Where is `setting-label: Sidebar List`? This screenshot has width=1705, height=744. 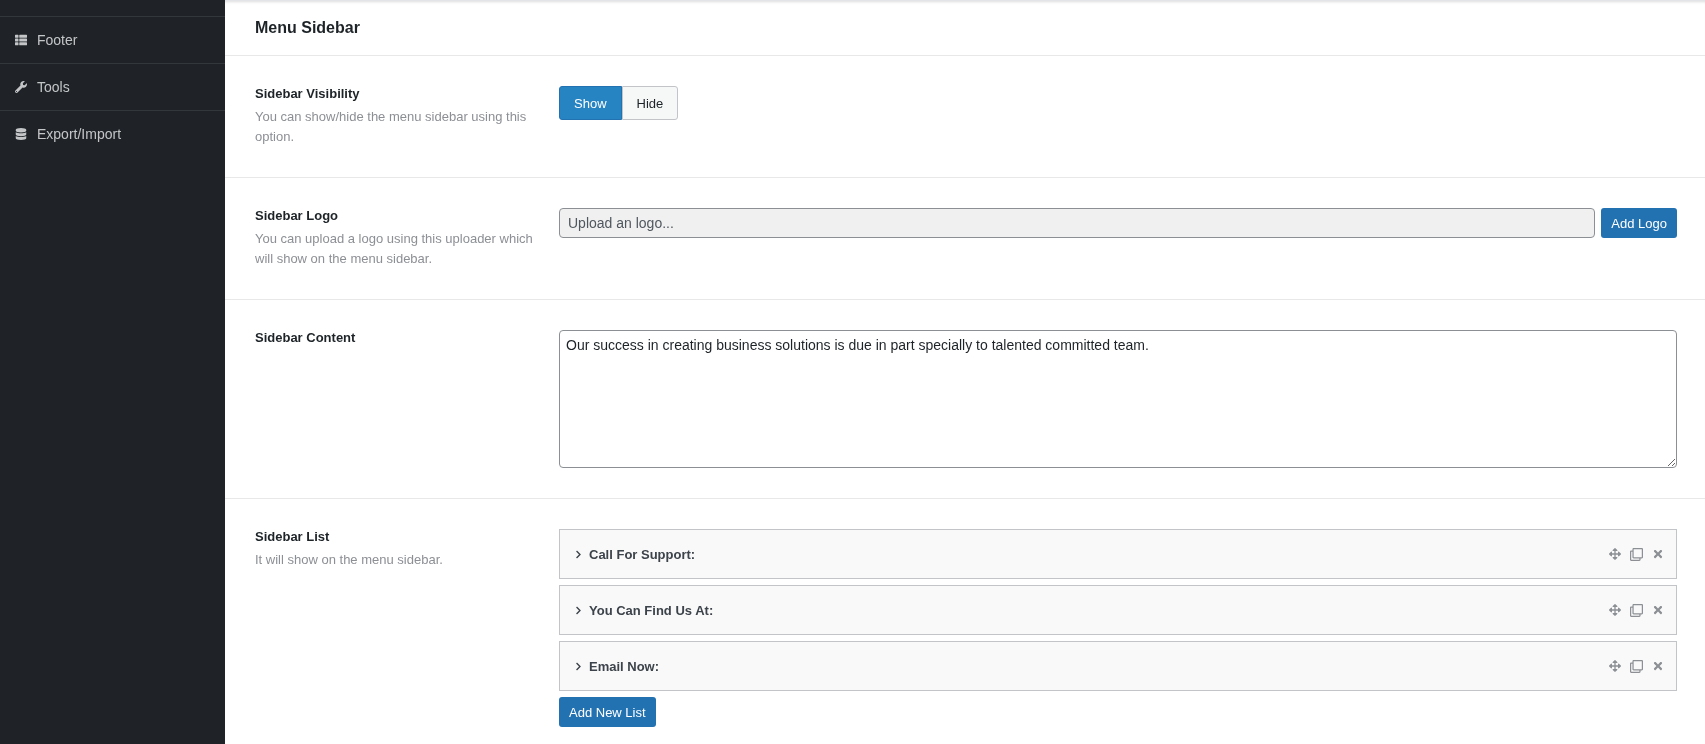
setting-label: Sidebar List is located at coordinates (293, 536).